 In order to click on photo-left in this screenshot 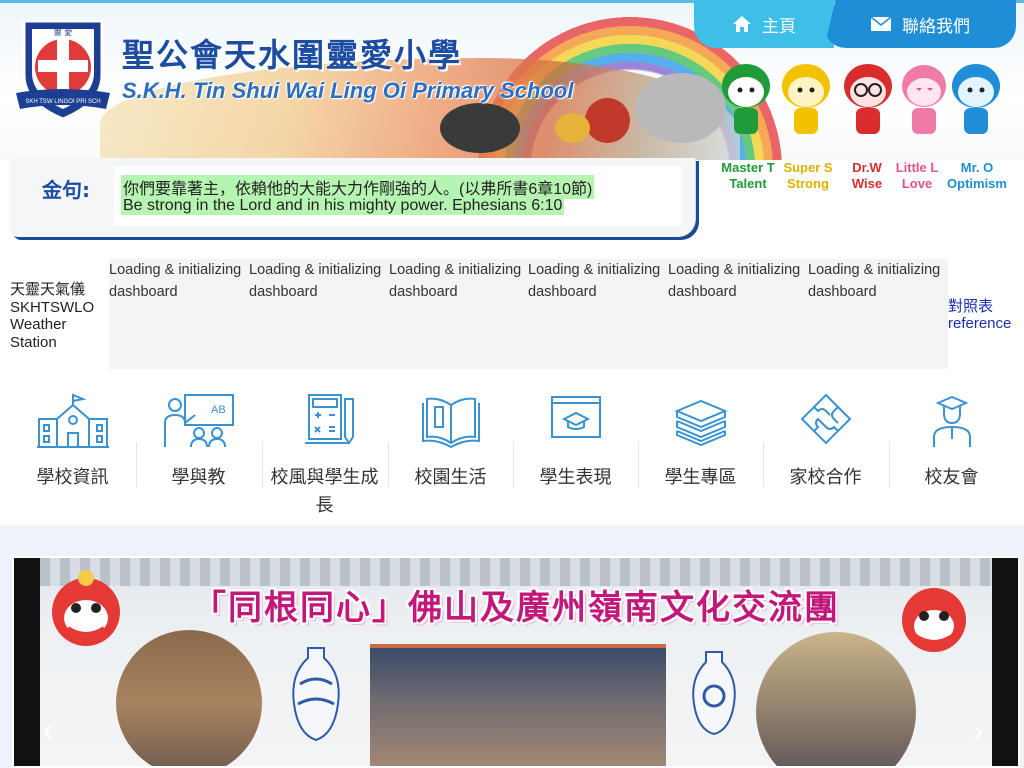, I will do `click(189, 698)`.